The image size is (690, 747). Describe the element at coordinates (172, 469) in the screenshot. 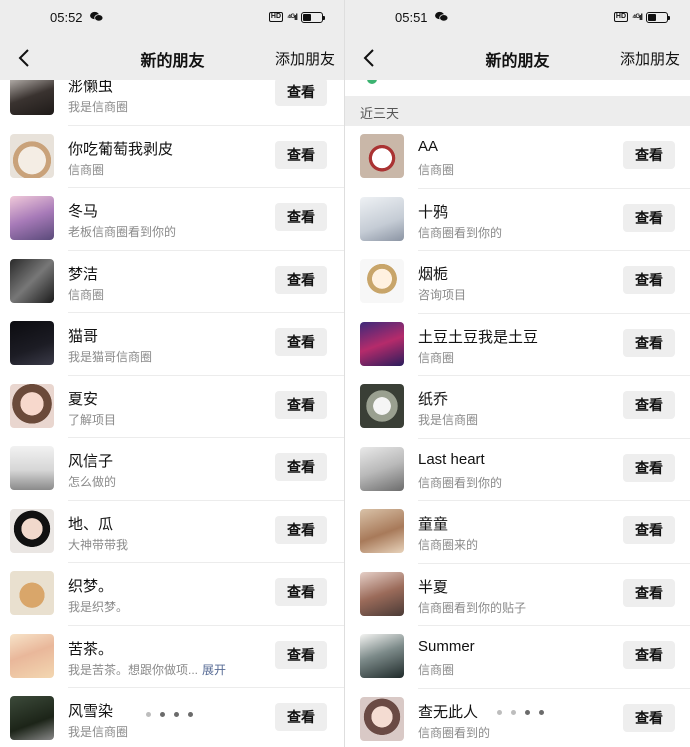

I see `friend-request-row: 风信子怎么做的 查看` at that location.